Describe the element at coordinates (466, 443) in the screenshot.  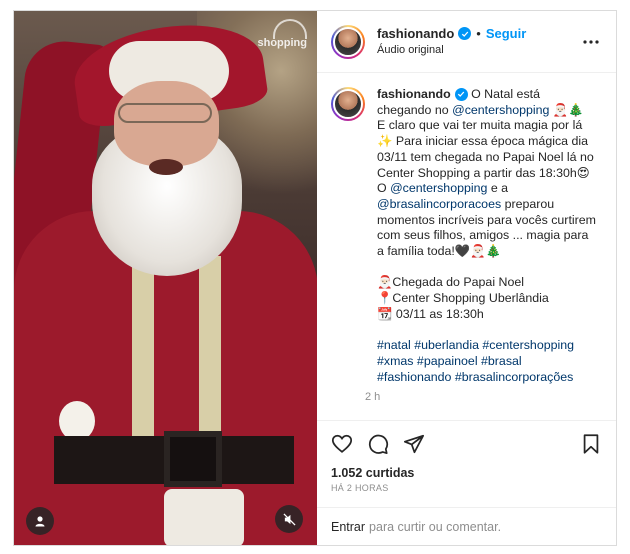
I see `action-bar` at that location.